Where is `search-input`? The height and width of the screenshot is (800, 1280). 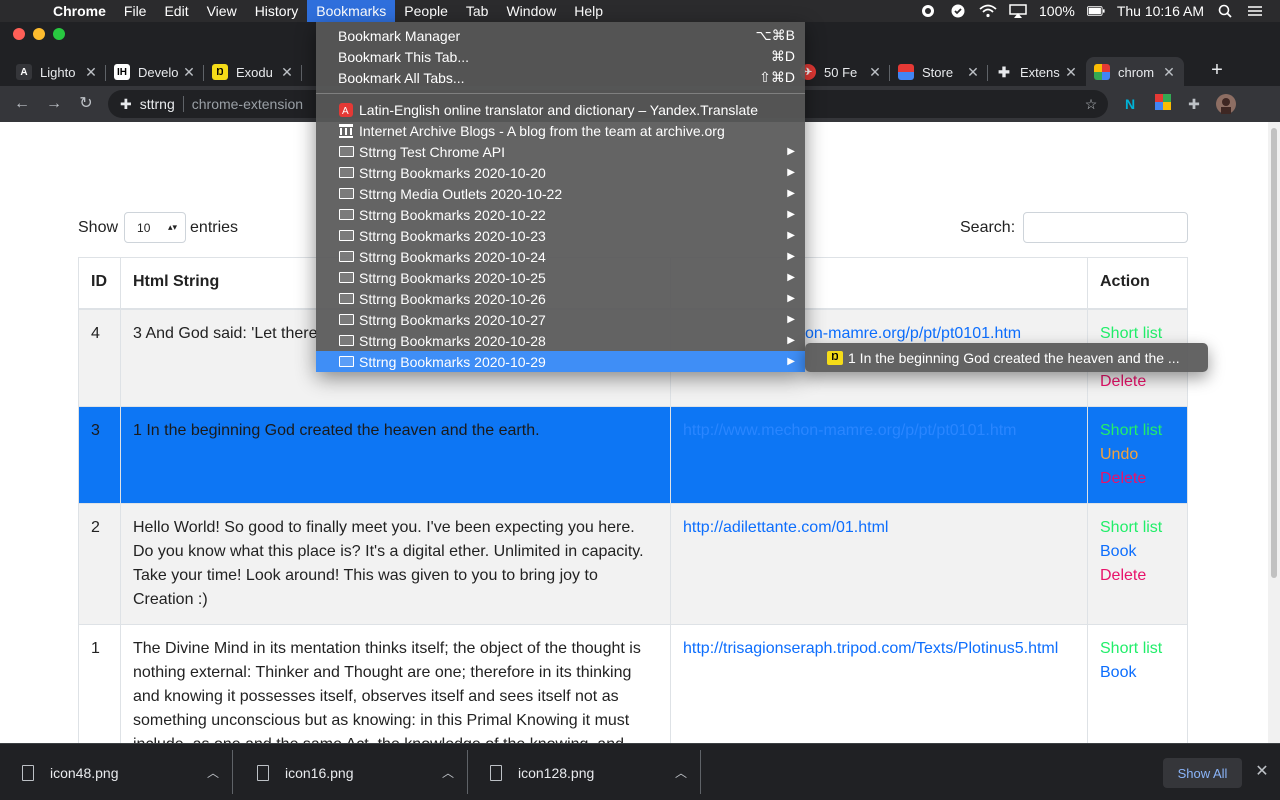 search-input is located at coordinates (1106, 227).